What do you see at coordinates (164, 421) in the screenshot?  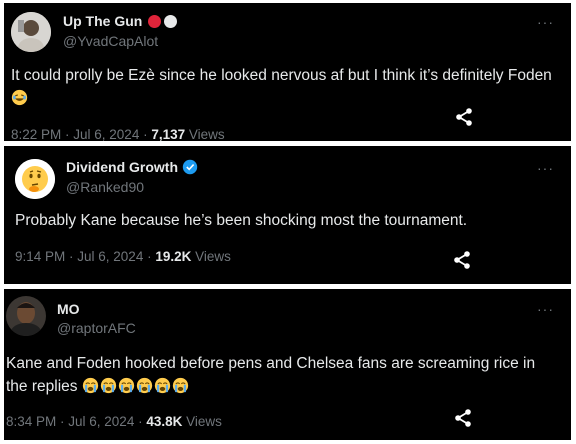 I see `view-count: 43.8K` at bounding box center [164, 421].